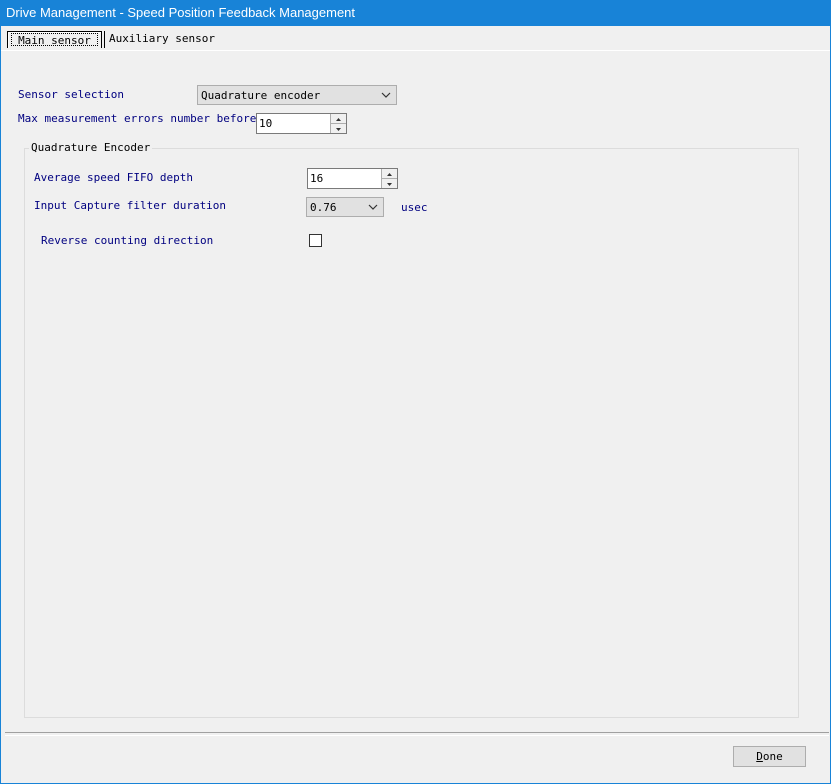 The height and width of the screenshot is (784, 831). I want to click on done-button-label: one, so click(772, 756).